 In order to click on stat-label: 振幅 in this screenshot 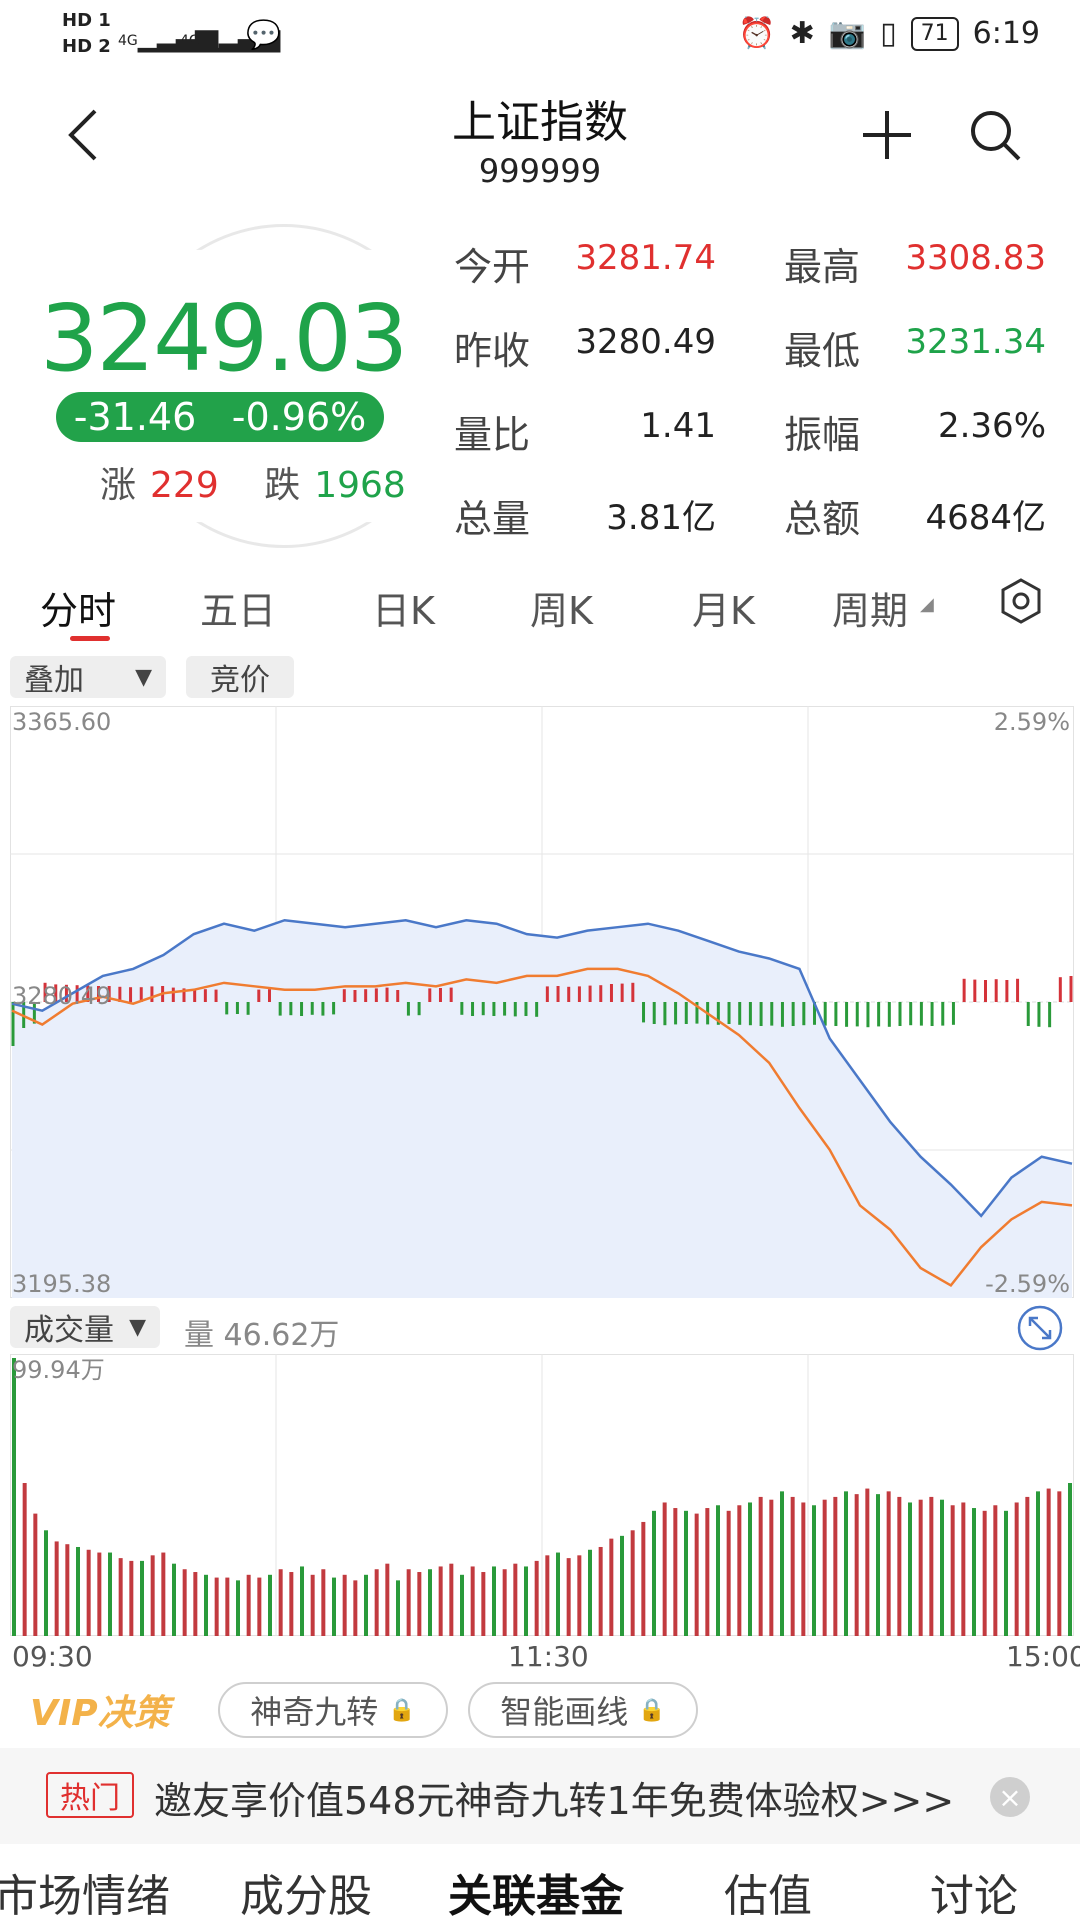, I will do `click(822, 435)`.